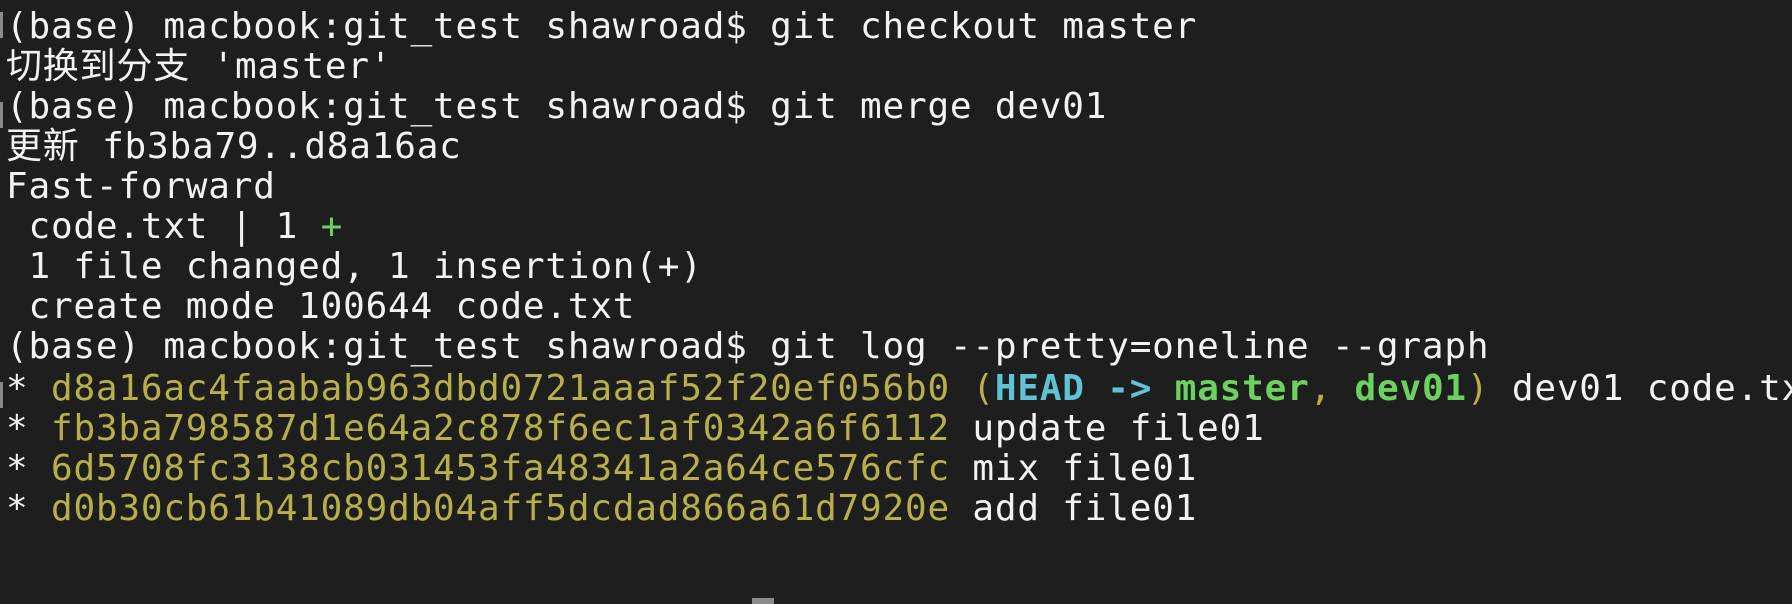  I want to click on output-text: create mode 100644 code.txt, so click(321, 306).